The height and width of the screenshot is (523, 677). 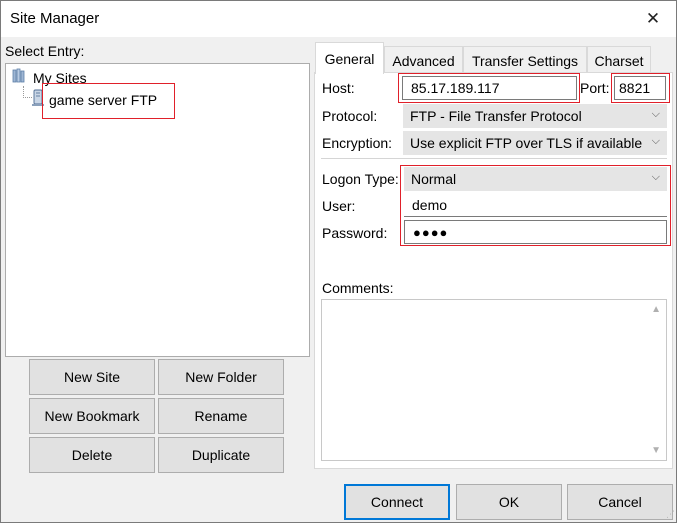 What do you see at coordinates (526, 143) in the screenshot?
I see `encryption-value: Use explicit FTP over TLS if available` at bounding box center [526, 143].